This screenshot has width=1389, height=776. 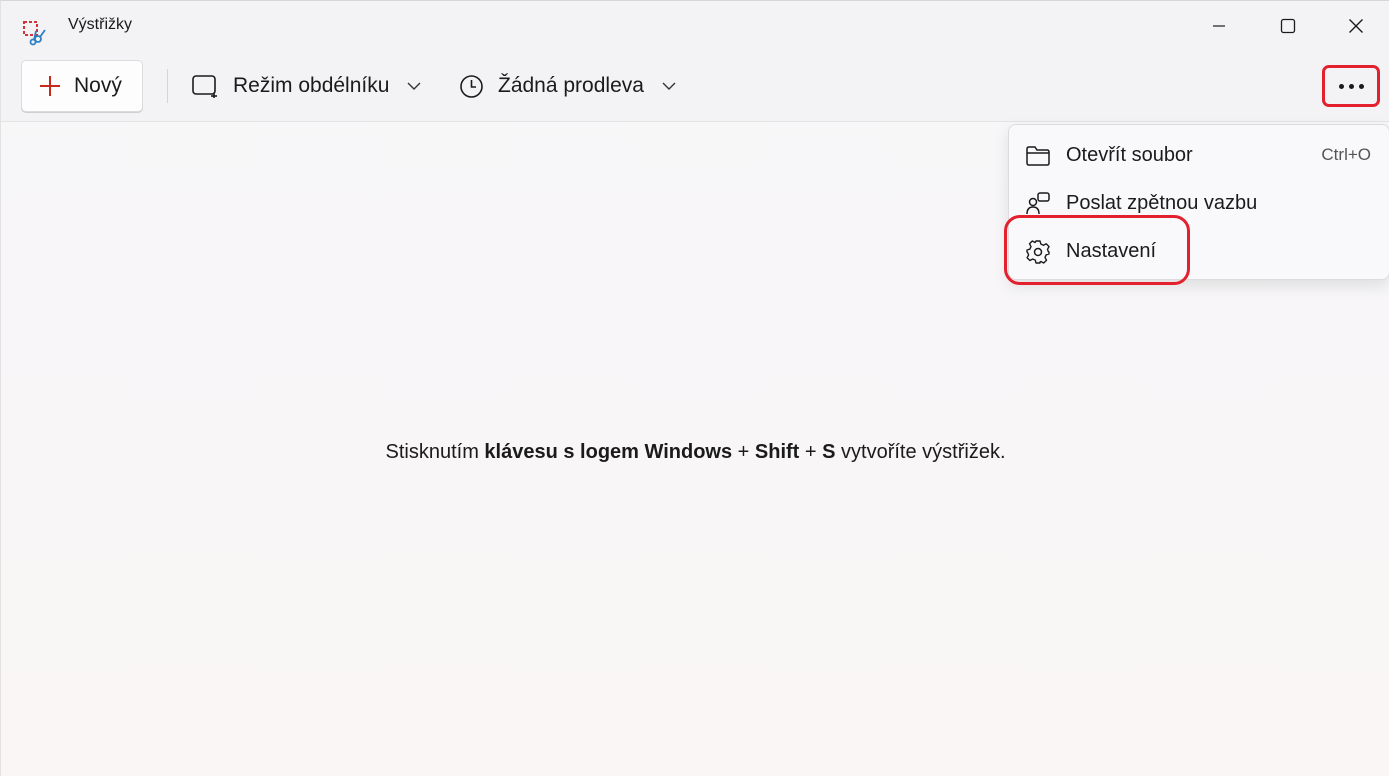 I want to click on minimize-button, so click(x=1219, y=26).